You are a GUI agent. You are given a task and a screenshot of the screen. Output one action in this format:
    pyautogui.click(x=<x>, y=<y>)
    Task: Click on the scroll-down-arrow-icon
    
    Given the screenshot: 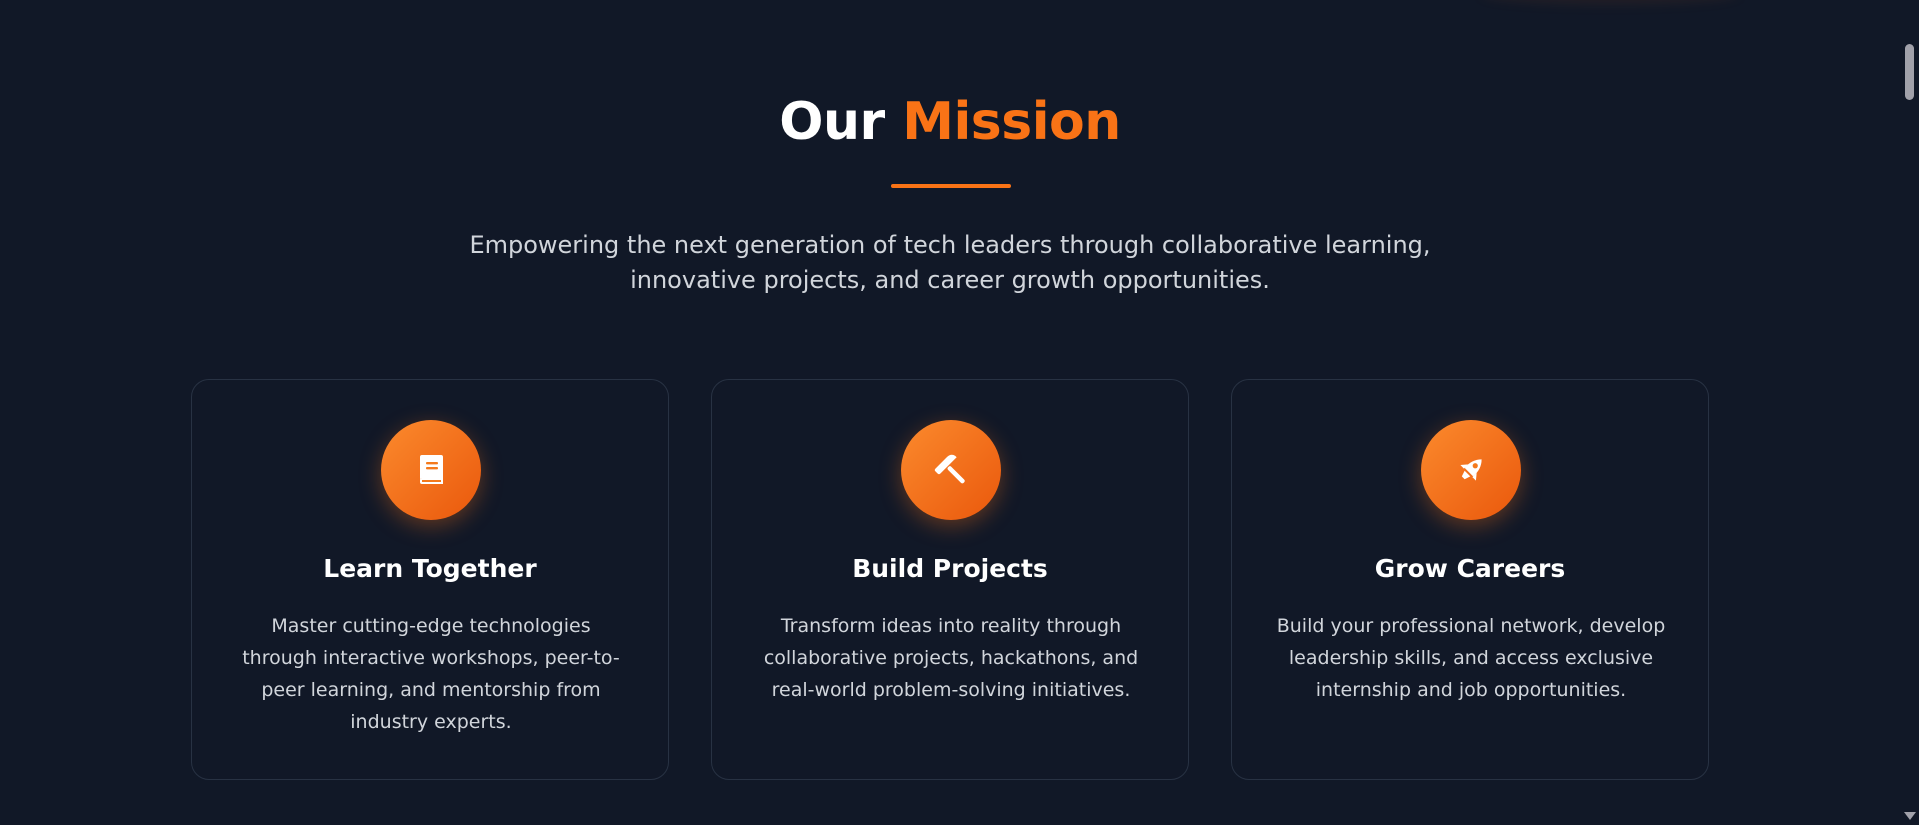 What is the action you would take?
    pyautogui.click(x=1910, y=816)
    